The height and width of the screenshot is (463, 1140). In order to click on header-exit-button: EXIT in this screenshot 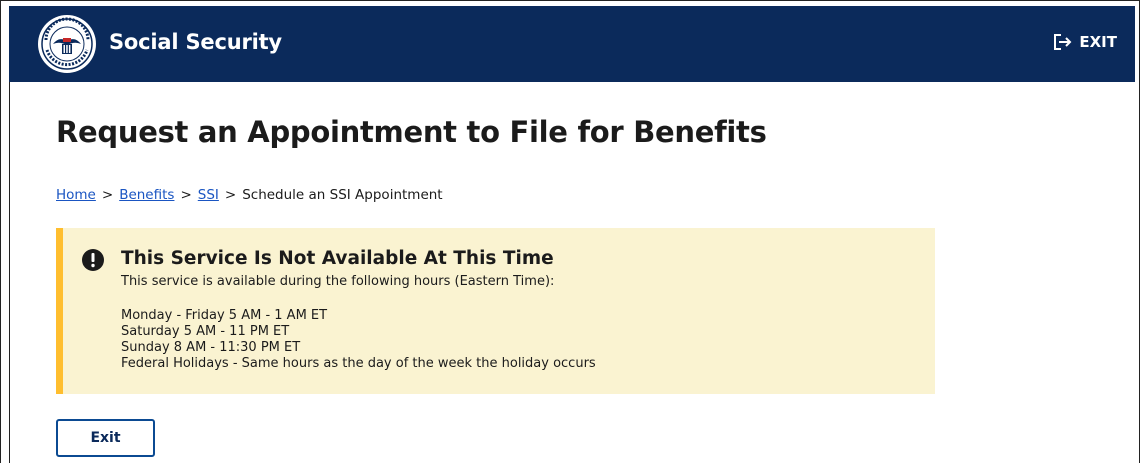, I will do `click(1085, 42)`.